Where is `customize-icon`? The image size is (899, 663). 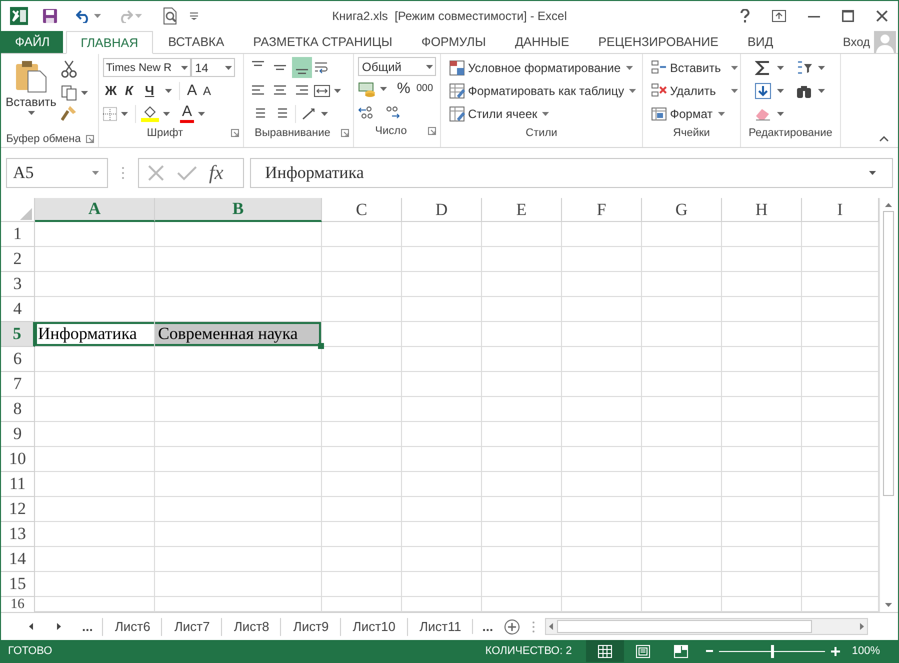 customize-icon is located at coordinates (194, 16).